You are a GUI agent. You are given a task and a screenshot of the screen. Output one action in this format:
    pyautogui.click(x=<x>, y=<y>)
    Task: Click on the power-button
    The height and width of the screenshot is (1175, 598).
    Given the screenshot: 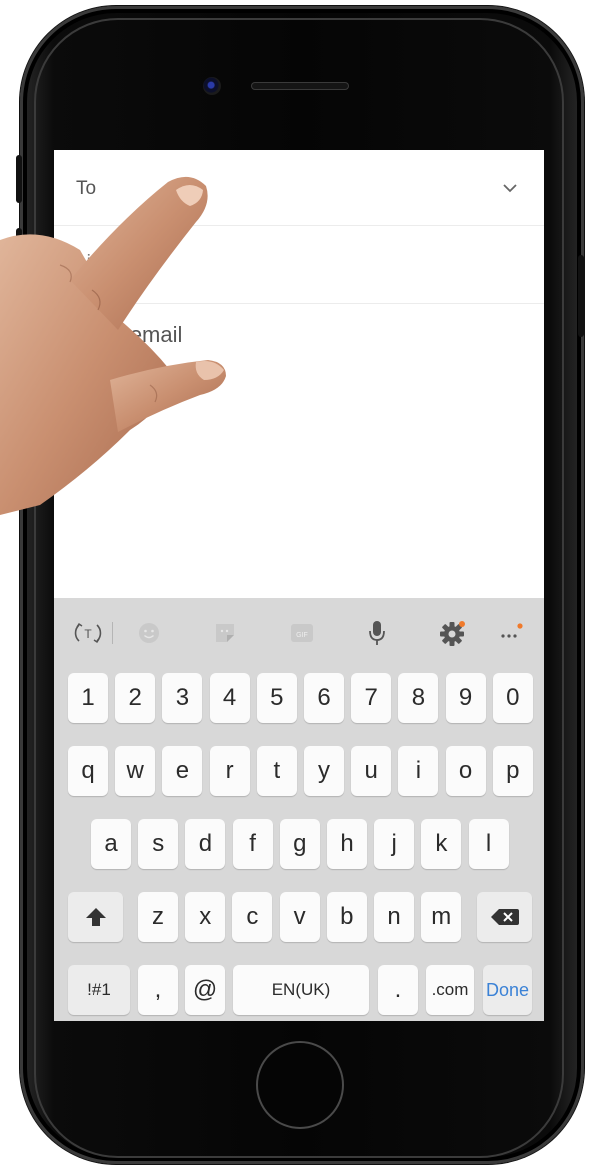 What is the action you would take?
    pyautogui.click(x=581, y=296)
    